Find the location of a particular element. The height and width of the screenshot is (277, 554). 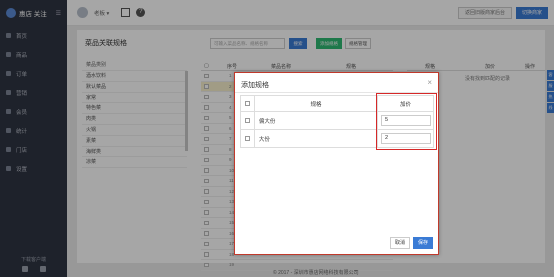

dialog-title: 添加规格 is located at coordinates (255, 85).